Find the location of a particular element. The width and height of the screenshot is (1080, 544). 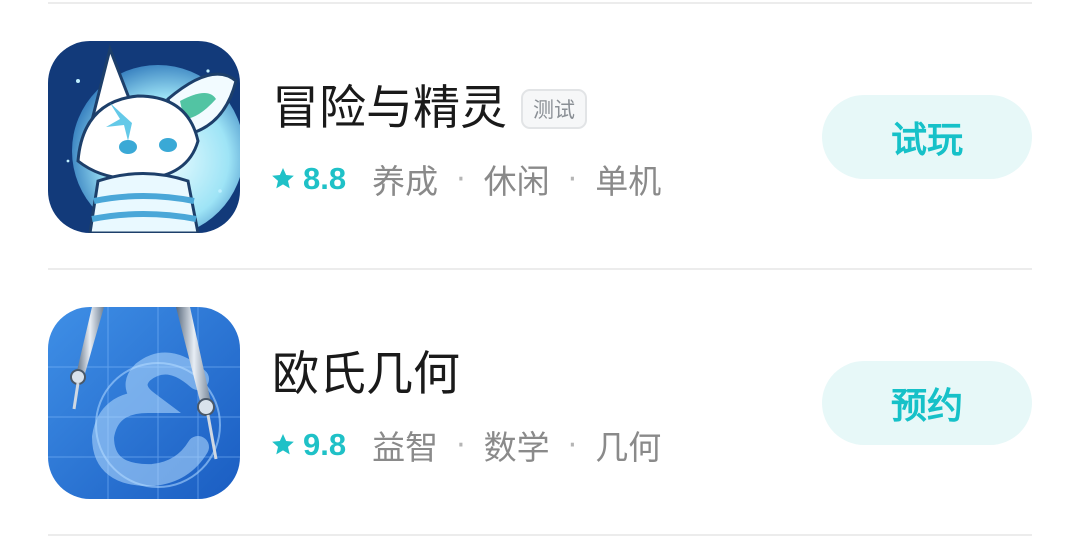

game-title: 欧氏几何 is located at coordinates (366, 375).